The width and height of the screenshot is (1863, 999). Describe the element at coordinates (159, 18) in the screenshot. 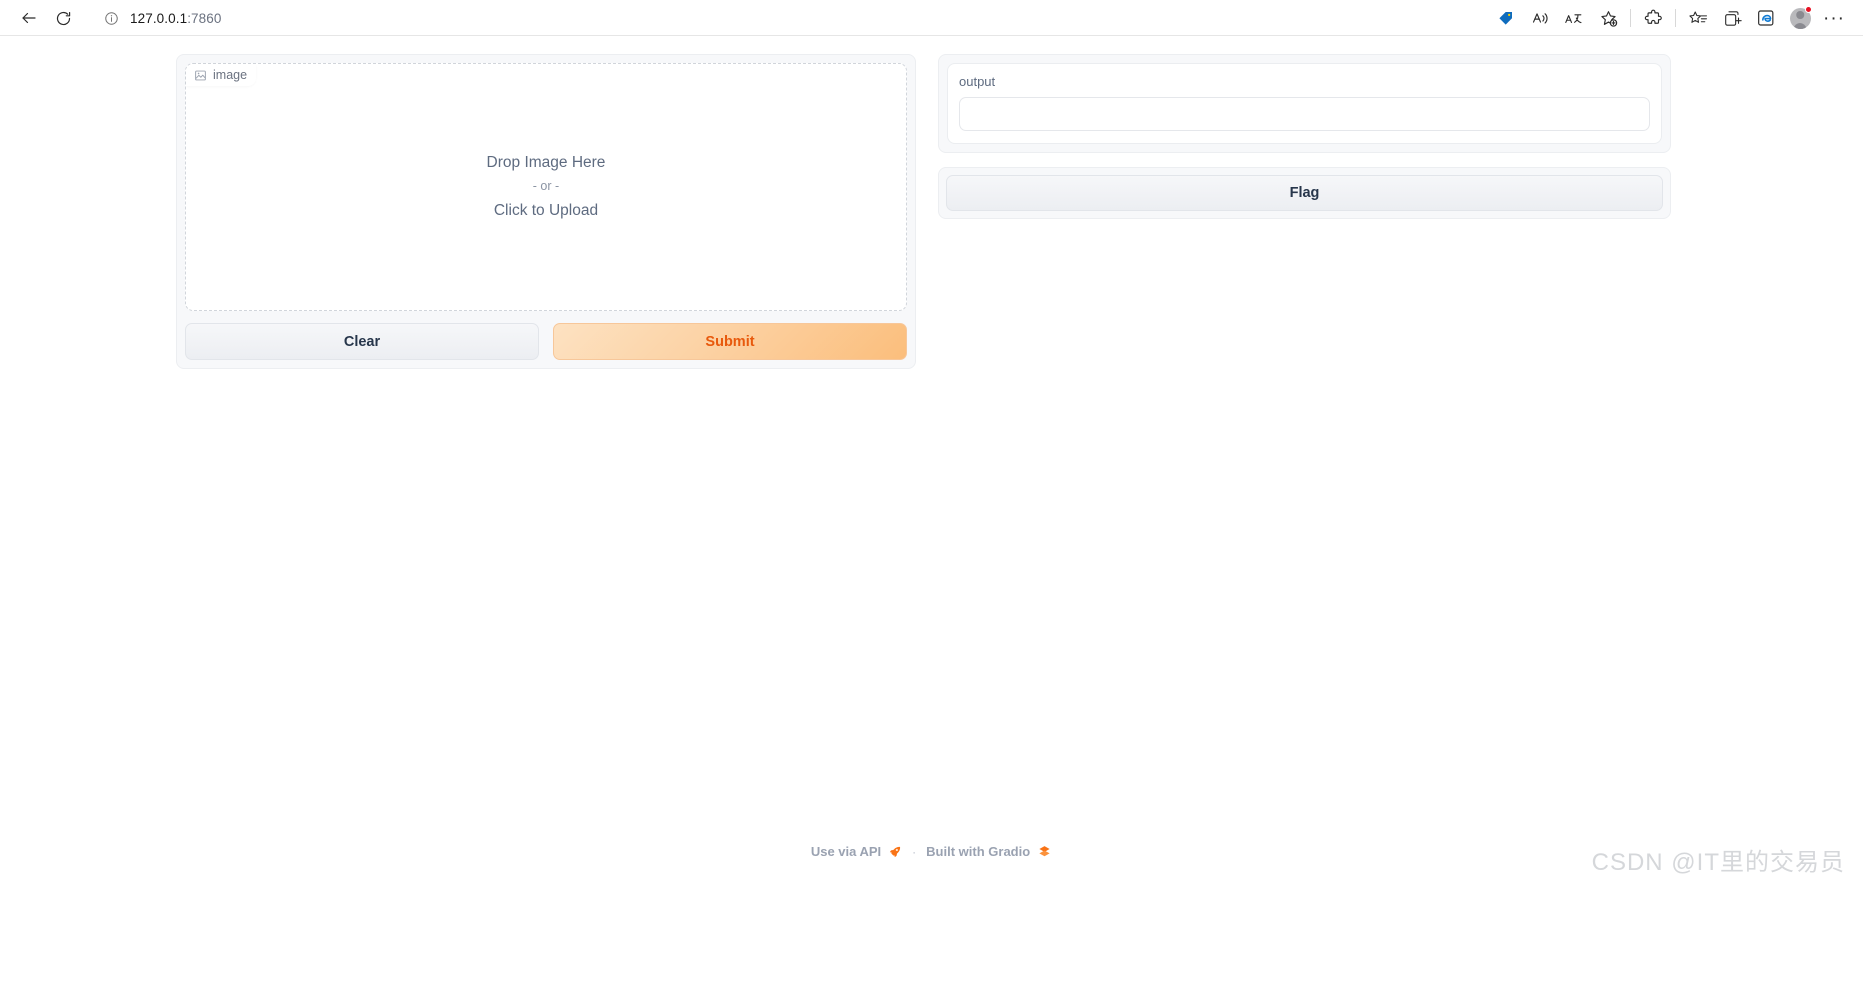

I see `url-host: 127.0.0.1` at that location.